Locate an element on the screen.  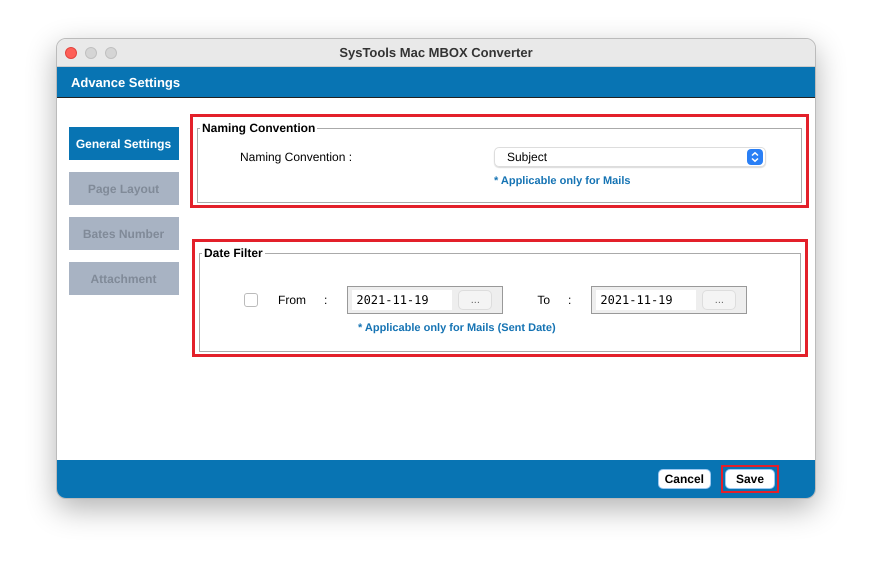
sidebar-item: General Settings is located at coordinates (123, 143).